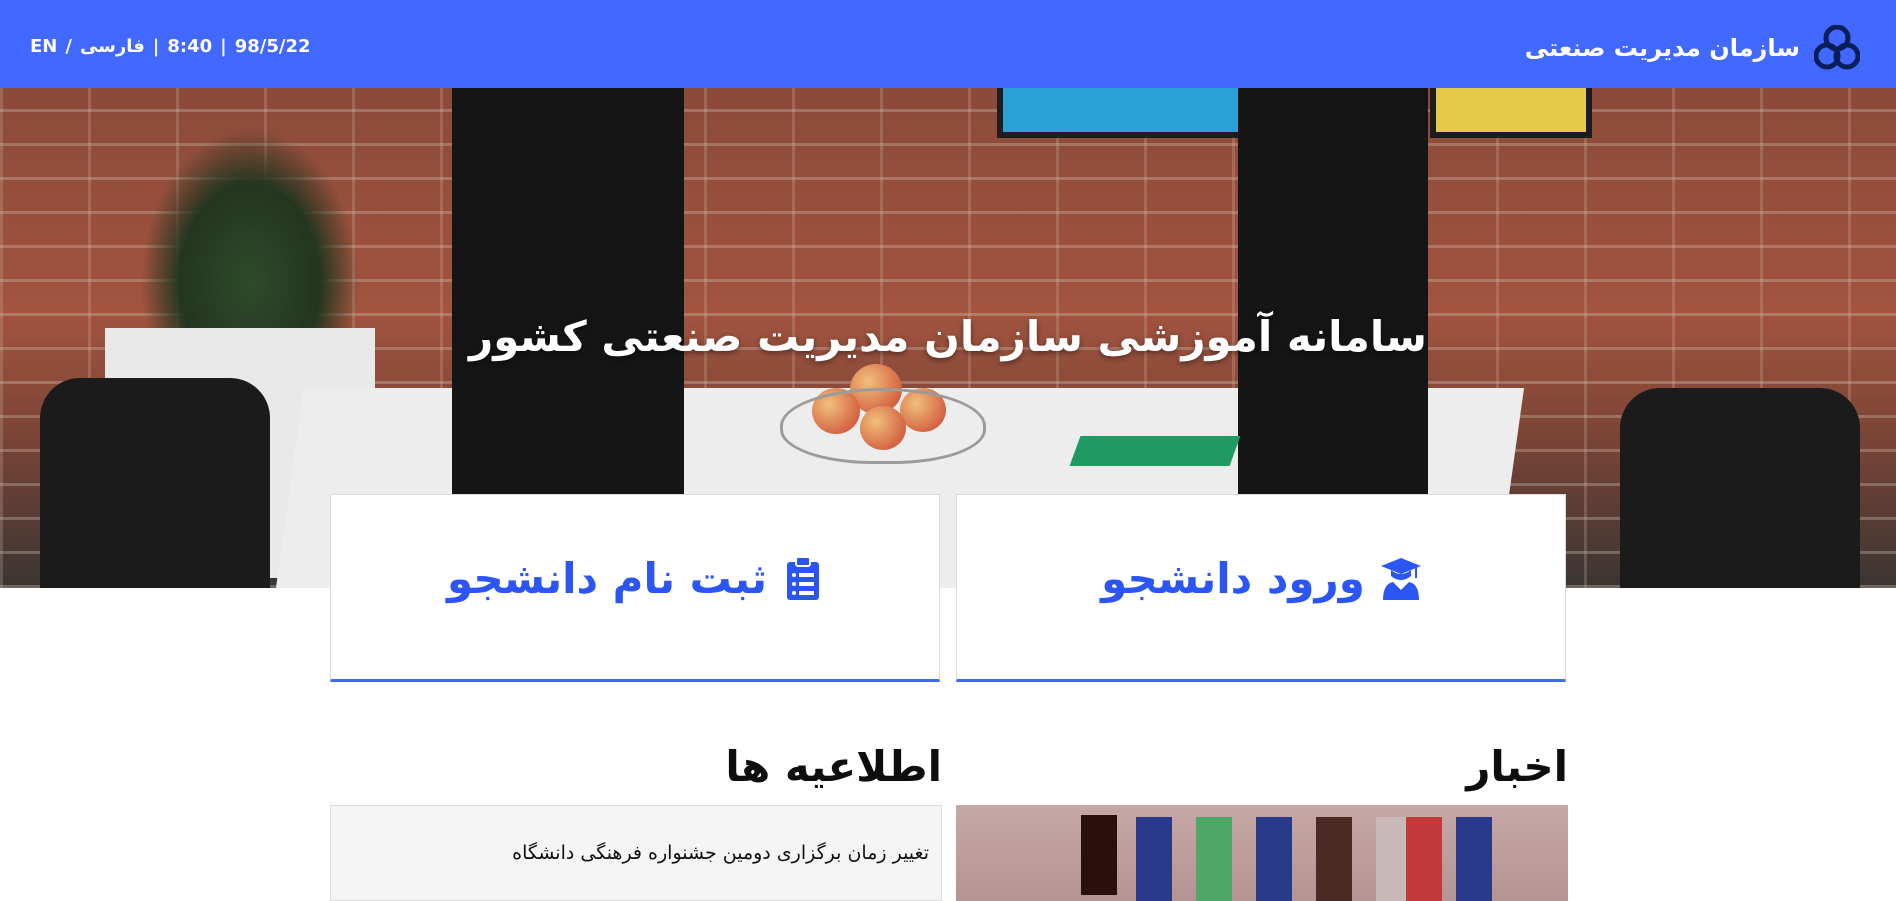 The height and width of the screenshot is (901, 1896). Describe the element at coordinates (606, 578) in the screenshot. I see `student-register-label: ثبت نام دانشجو` at that location.